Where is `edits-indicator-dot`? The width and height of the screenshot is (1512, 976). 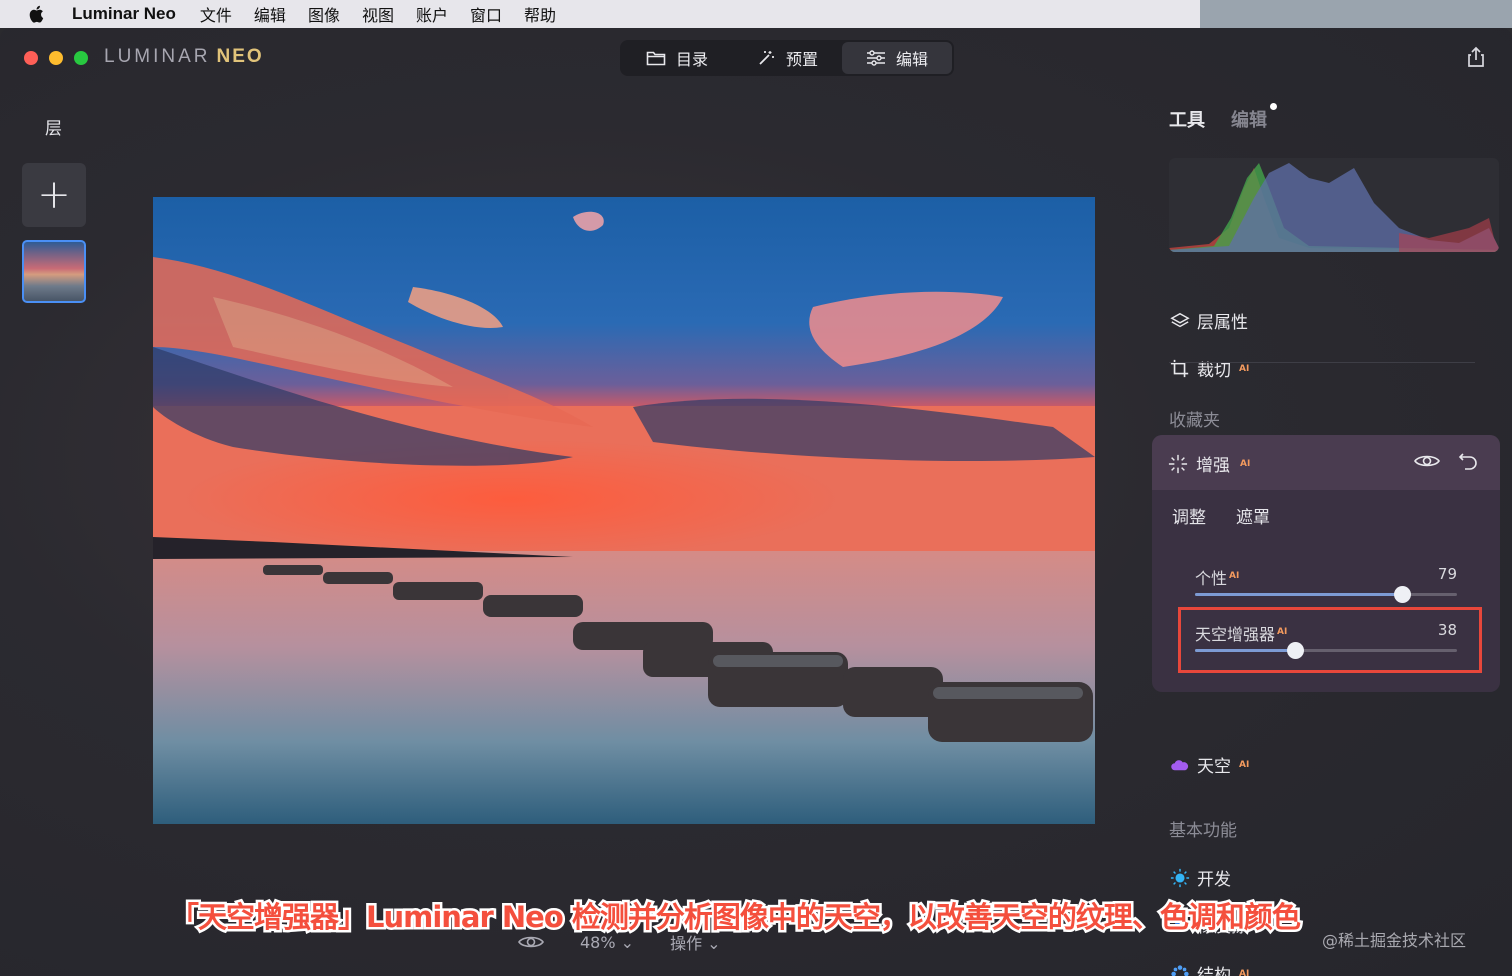
edits-indicator-dot is located at coordinates (1273, 106).